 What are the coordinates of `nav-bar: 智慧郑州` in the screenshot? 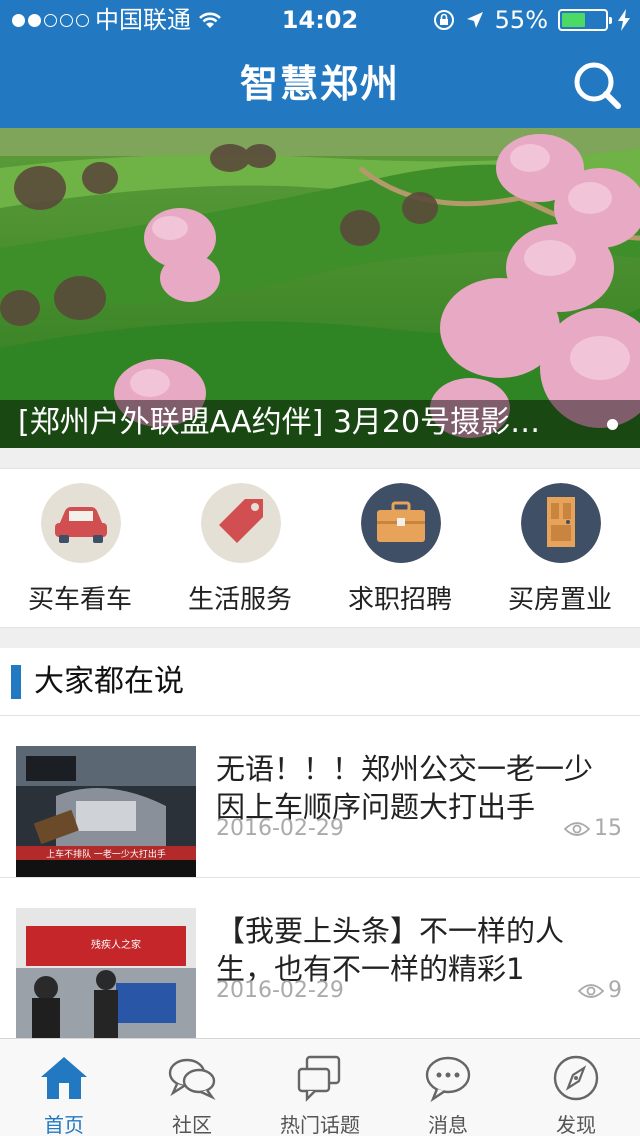 It's located at (320, 84).